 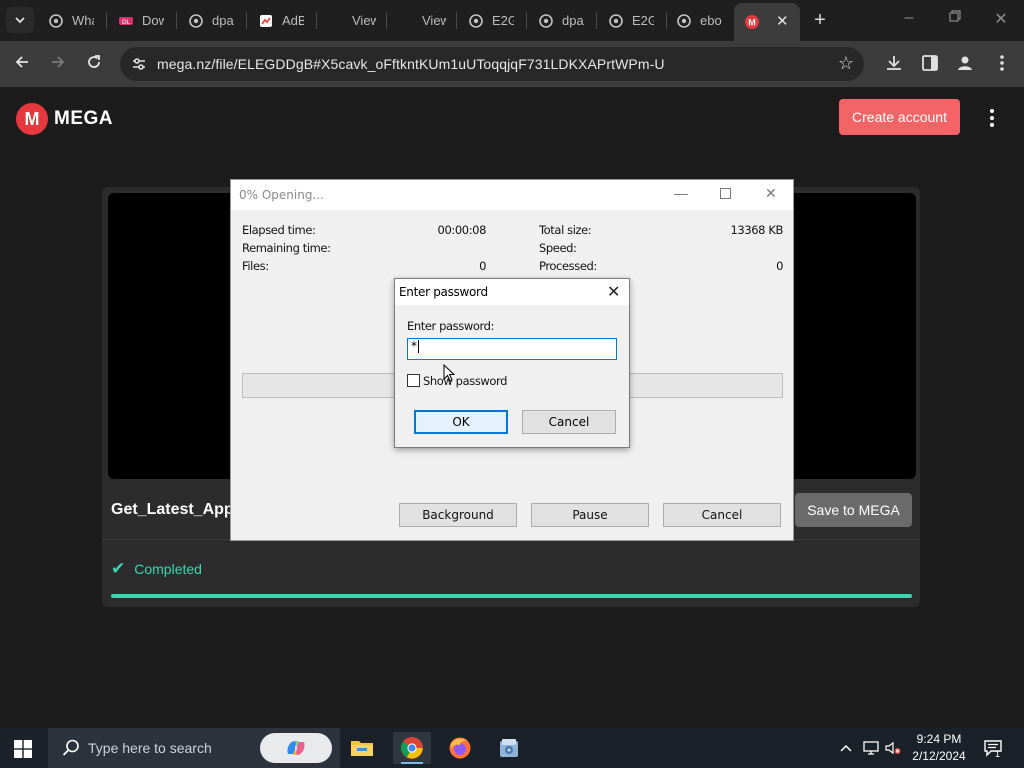 What do you see at coordinates (465, 381) in the screenshot?
I see `show-password-label: Show password` at bounding box center [465, 381].